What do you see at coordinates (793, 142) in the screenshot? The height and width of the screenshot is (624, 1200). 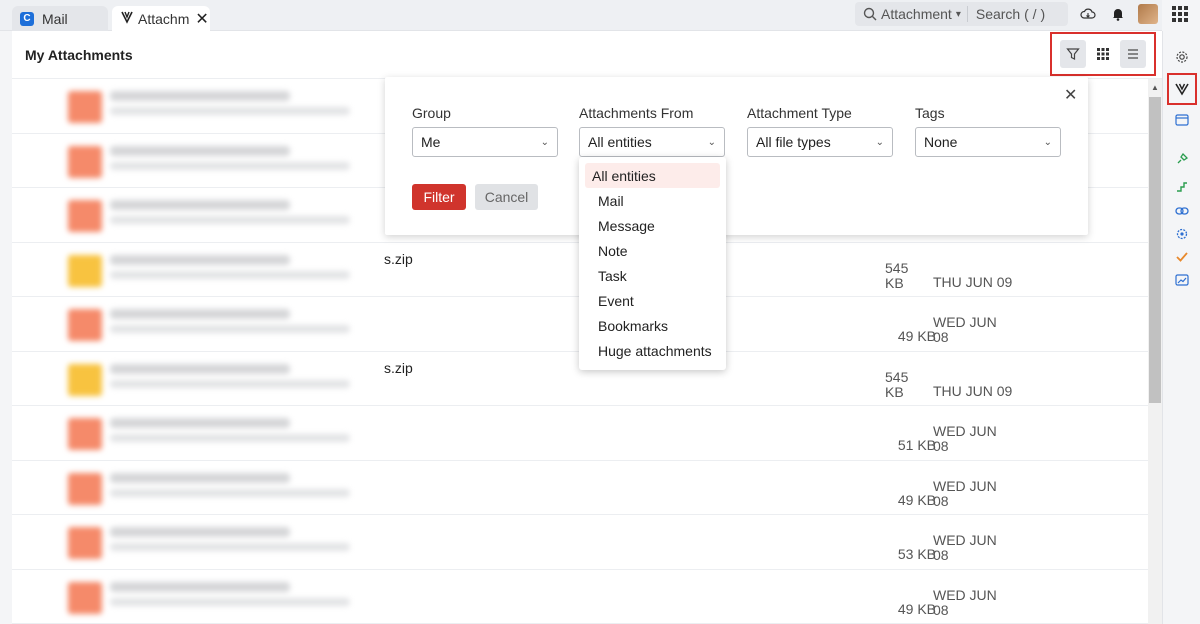 I see `attachment-type-value: All file types` at bounding box center [793, 142].